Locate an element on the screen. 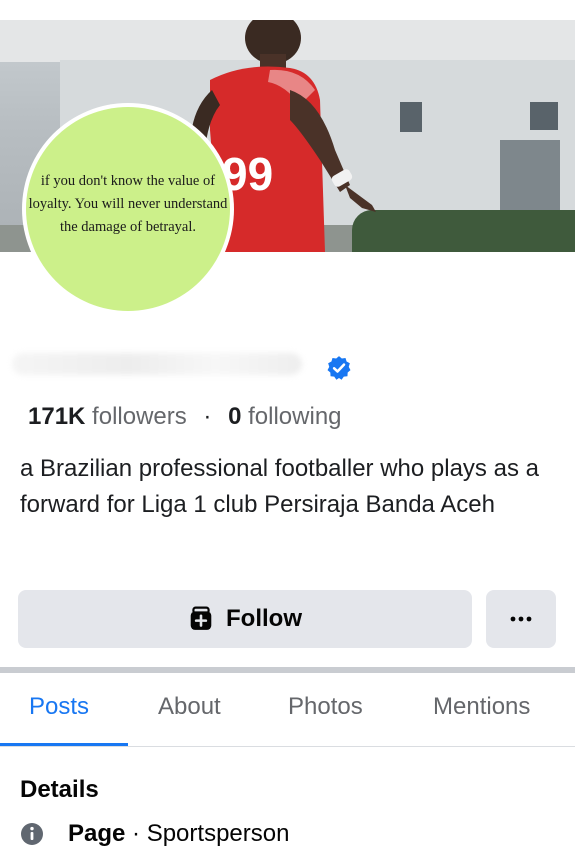 This screenshot has width=575, height=855. tab-mentions: Mentions is located at coordinates (481, 707).